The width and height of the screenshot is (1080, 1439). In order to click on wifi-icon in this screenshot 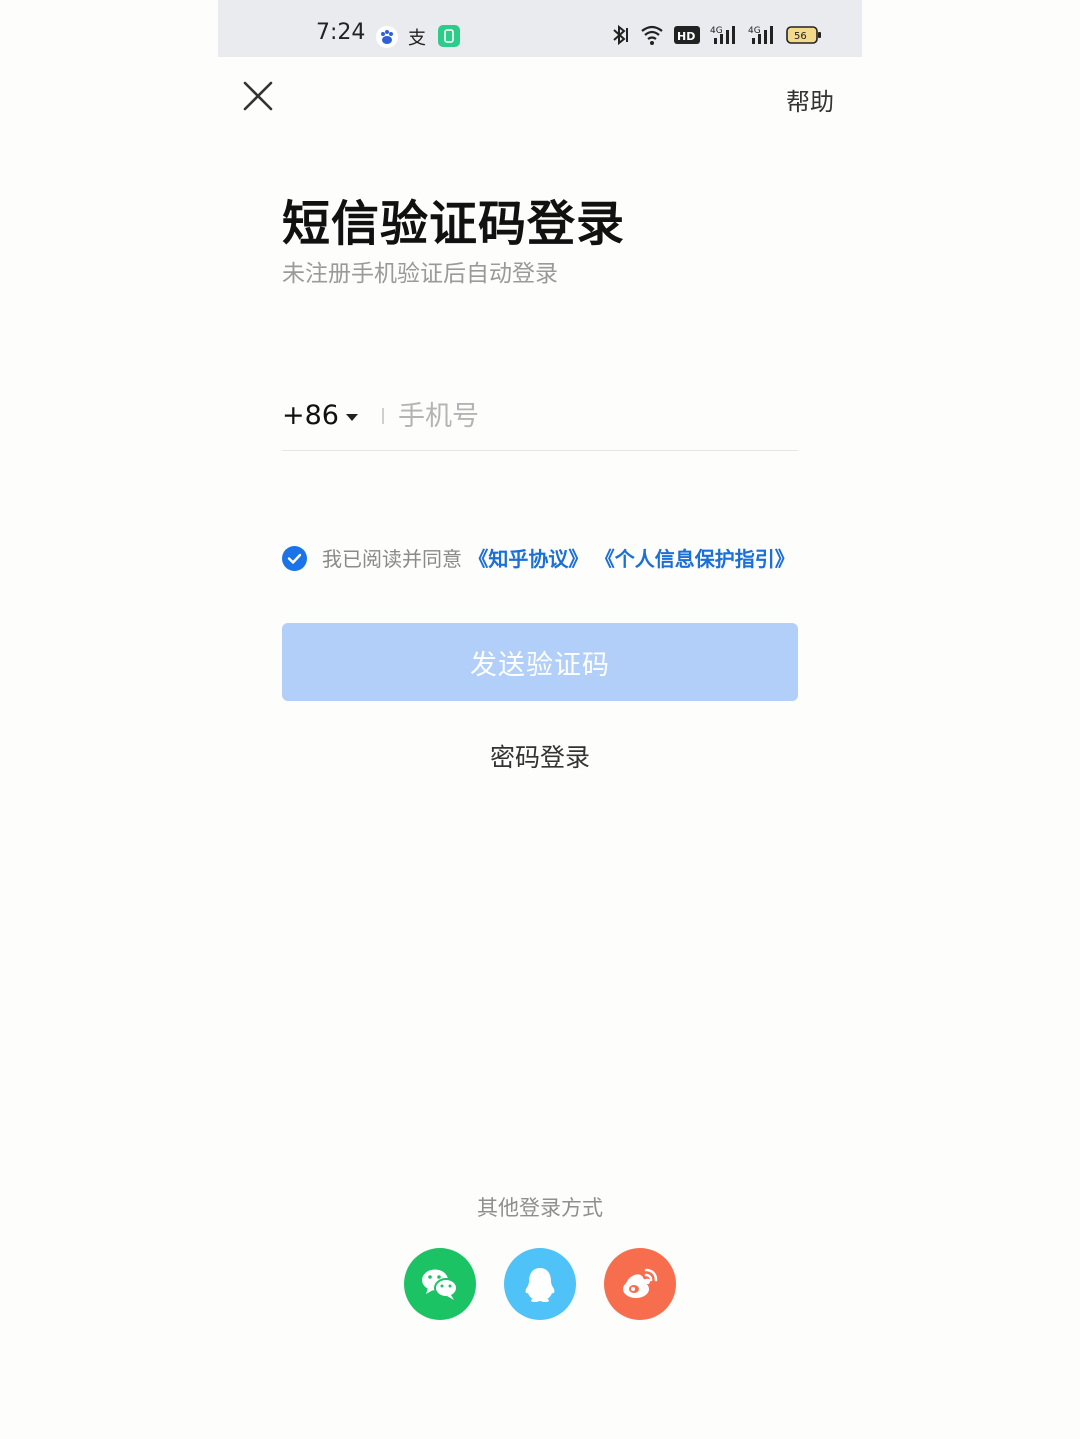, I will do `click(652, 37)`.